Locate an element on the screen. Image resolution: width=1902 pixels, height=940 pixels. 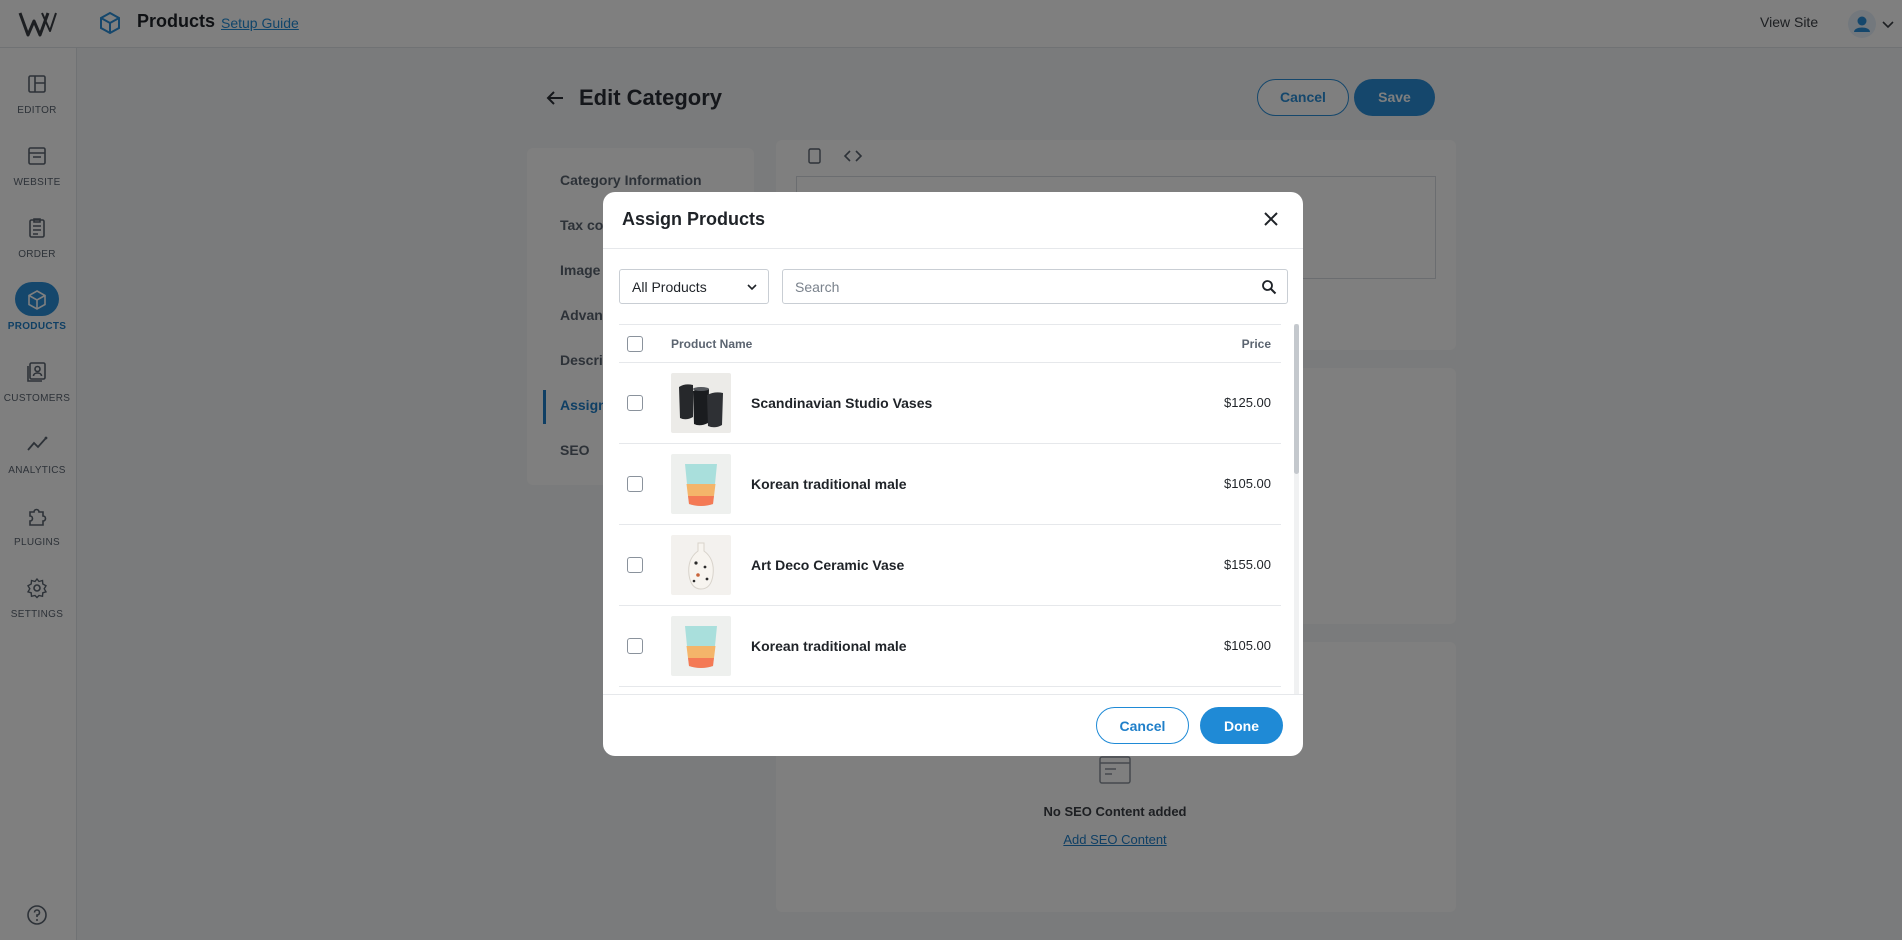
select-all-checkbox is located at coordinates (635, 344).